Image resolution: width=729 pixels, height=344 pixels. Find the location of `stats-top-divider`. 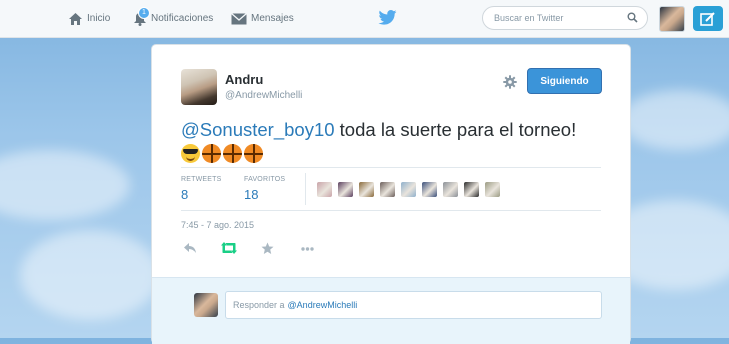

stats-top-divider is located at coordinates (391, 167).